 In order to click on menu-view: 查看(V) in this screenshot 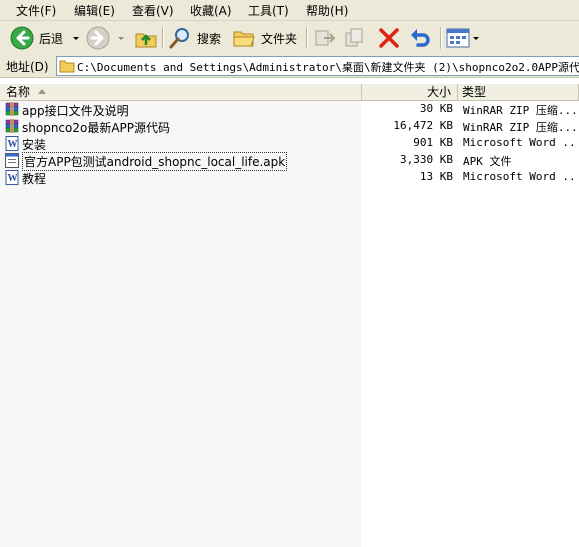, I will do `click(153, 10)`.